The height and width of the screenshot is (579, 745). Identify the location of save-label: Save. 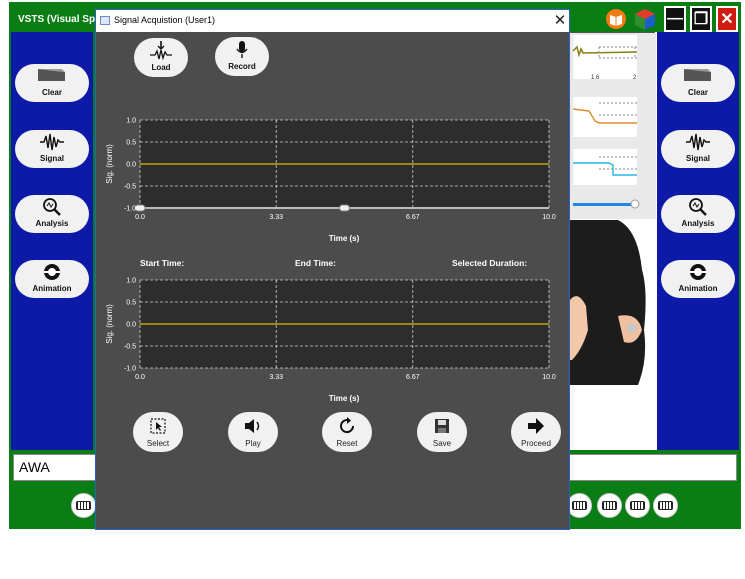
(442, 443).